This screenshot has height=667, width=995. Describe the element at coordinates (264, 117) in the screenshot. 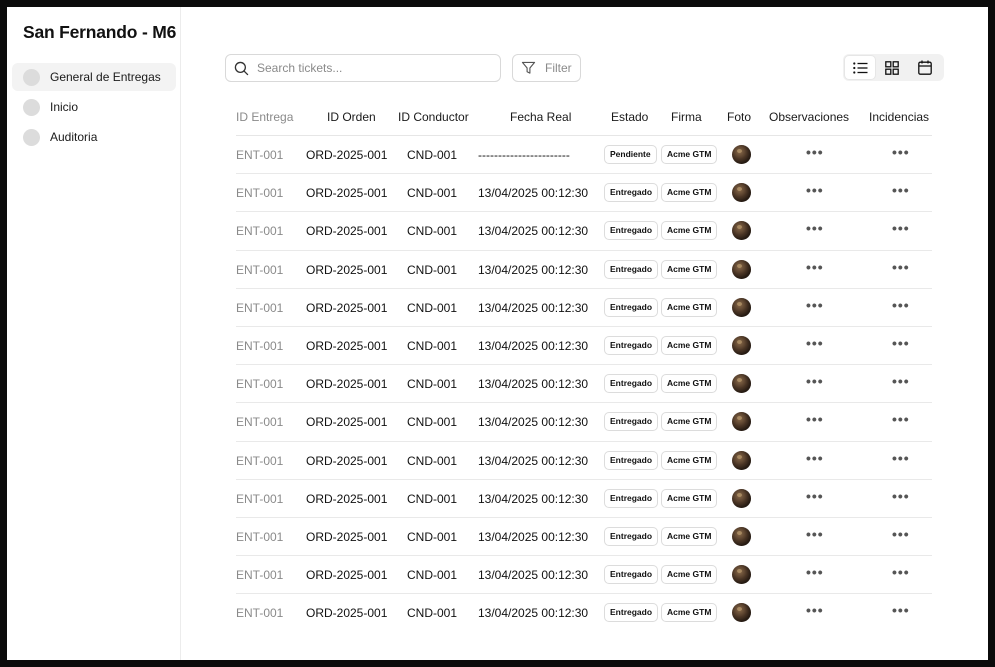

I see `column-header-id-entrega: ID Entrega` at that location.